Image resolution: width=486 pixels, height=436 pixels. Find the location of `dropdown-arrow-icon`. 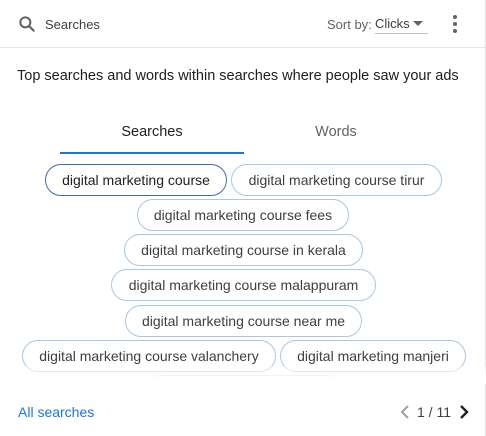

dropdown-arrow-icon is located at coordinates (418, 23).